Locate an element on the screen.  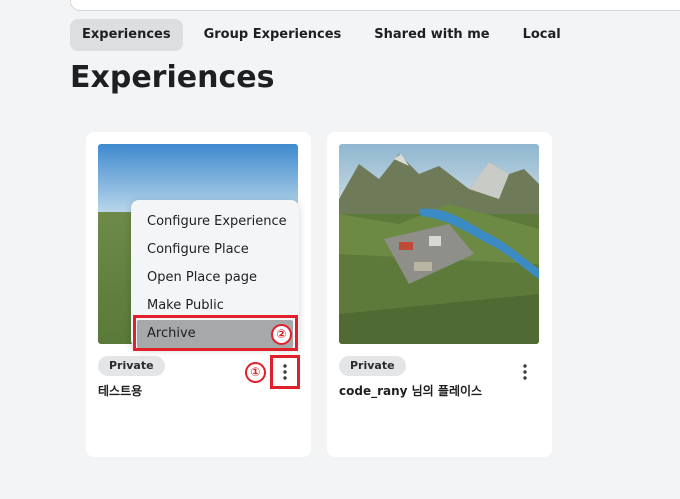
menu-item-configure-place: Configure Place is located at coordinates (215, 250).